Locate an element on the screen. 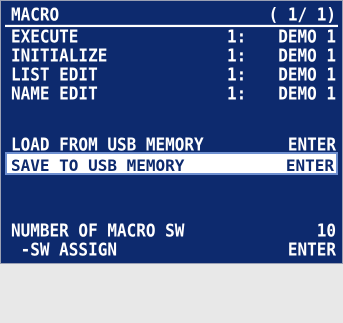 The image size is (343, 323). menu-title-row: MACRO ( 1/ 1) is located at coordinates (171, 15).